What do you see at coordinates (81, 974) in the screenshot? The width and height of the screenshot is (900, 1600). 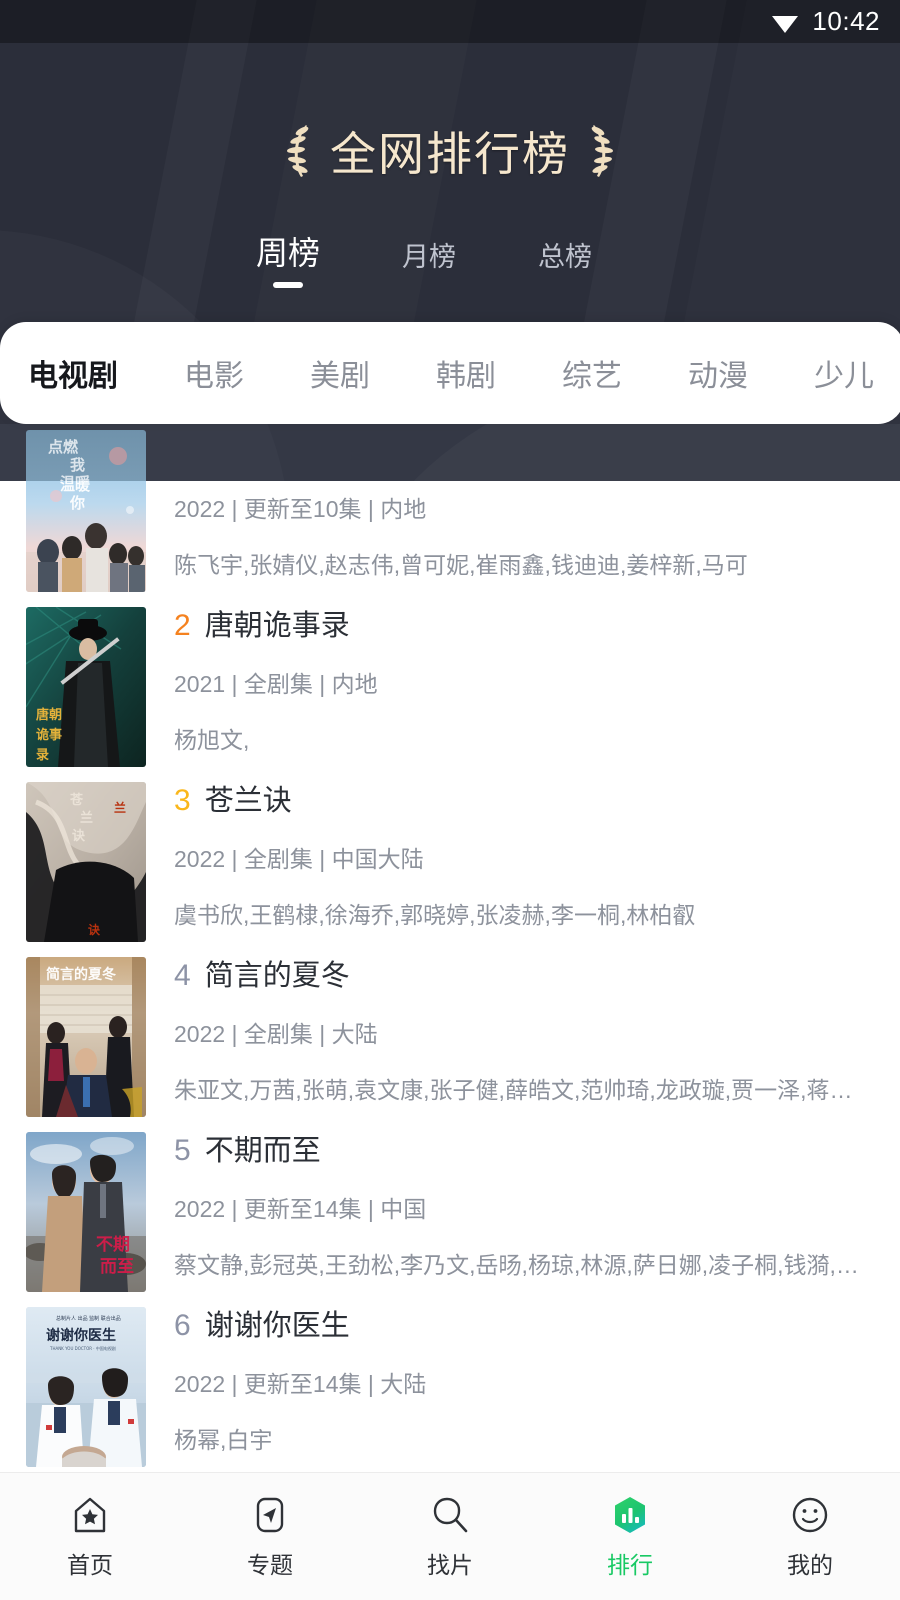 I see `svg-text: 简言的夏冬` at bounding box center [81, 974].